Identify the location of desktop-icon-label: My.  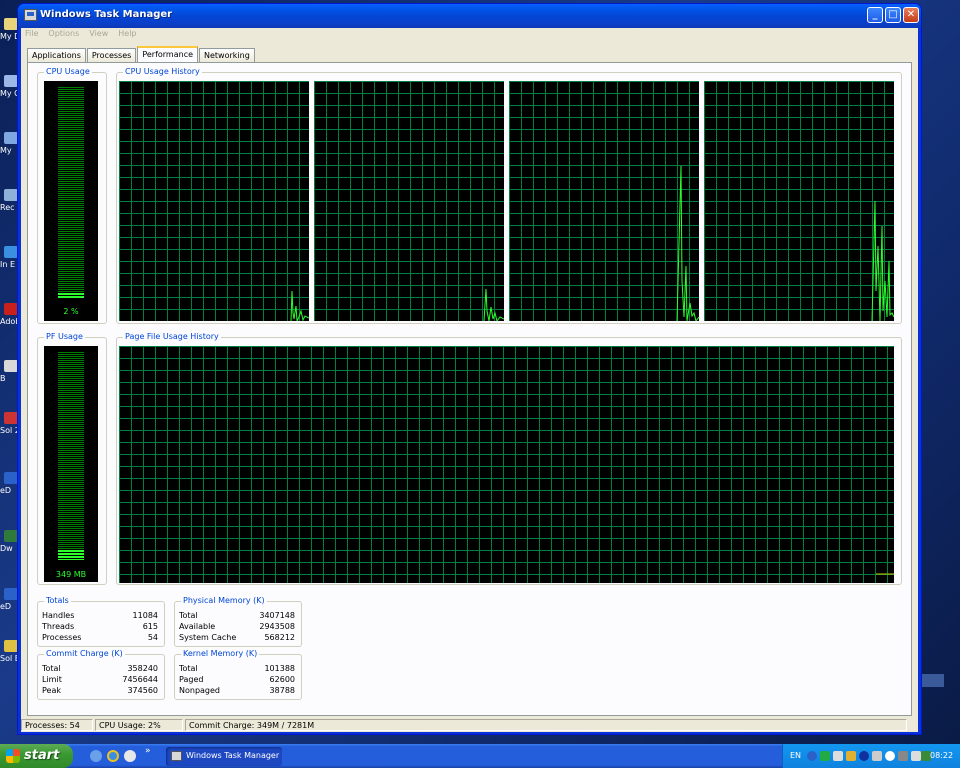
(6, 150).